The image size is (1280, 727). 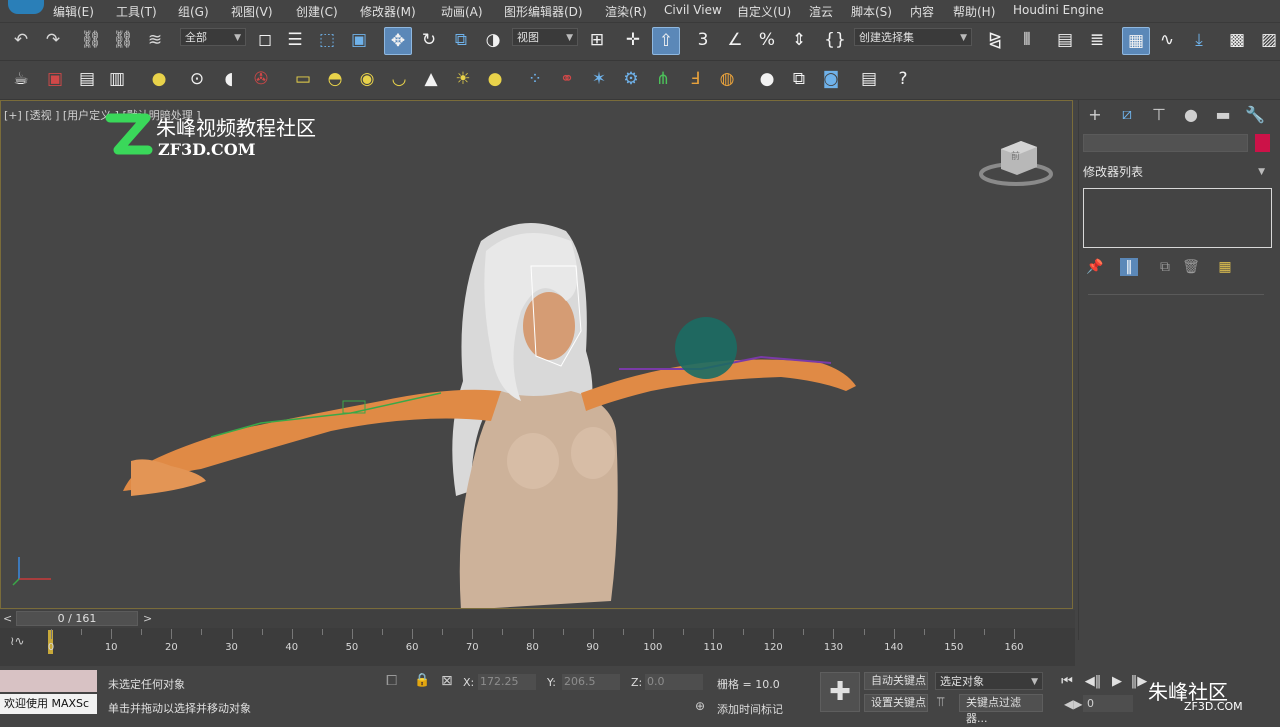 I want to click on settings-panel-icon: ▤, so click(x=869, y=79).